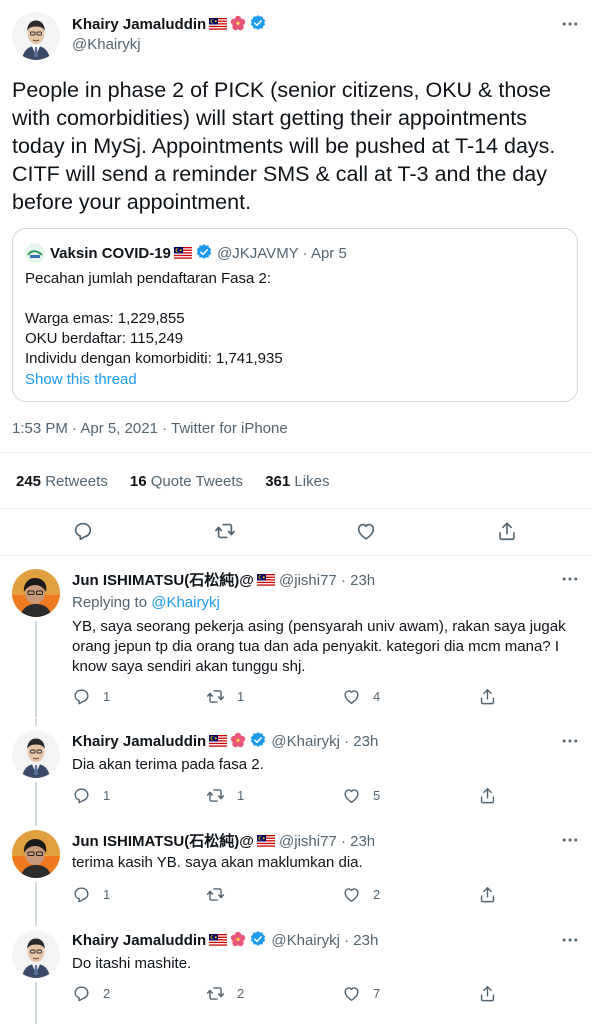  What do you see at coordinates (138, 481) in the screenshot?
I see `quote-tweets-count: 16` at bounding box center [138, 481].